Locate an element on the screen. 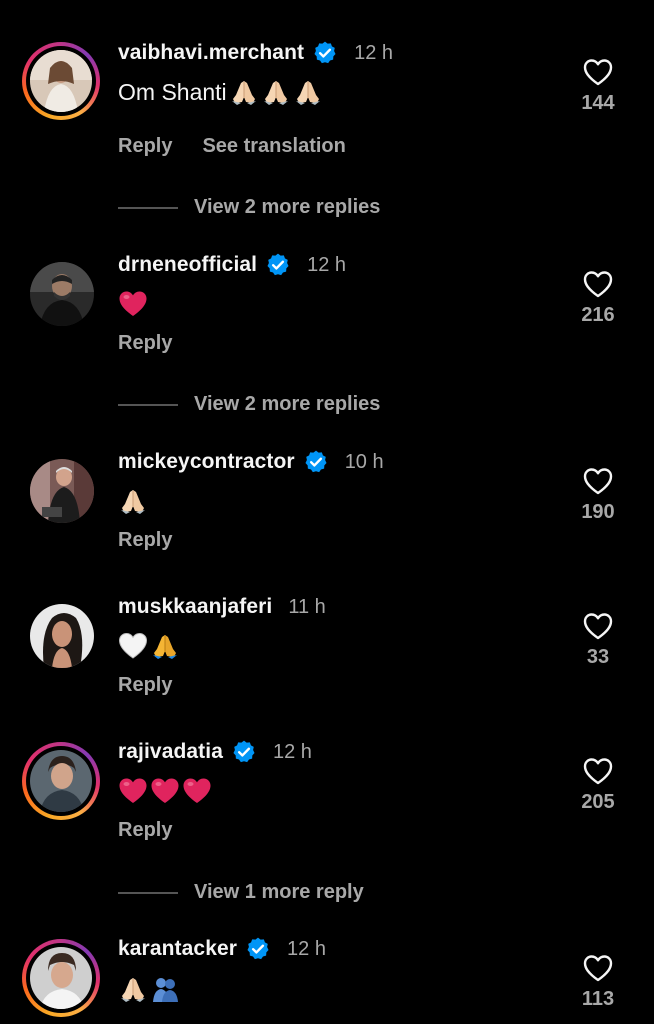 The image size is (654, 1024). like-control: 190 is located at coordinates (598, 495).